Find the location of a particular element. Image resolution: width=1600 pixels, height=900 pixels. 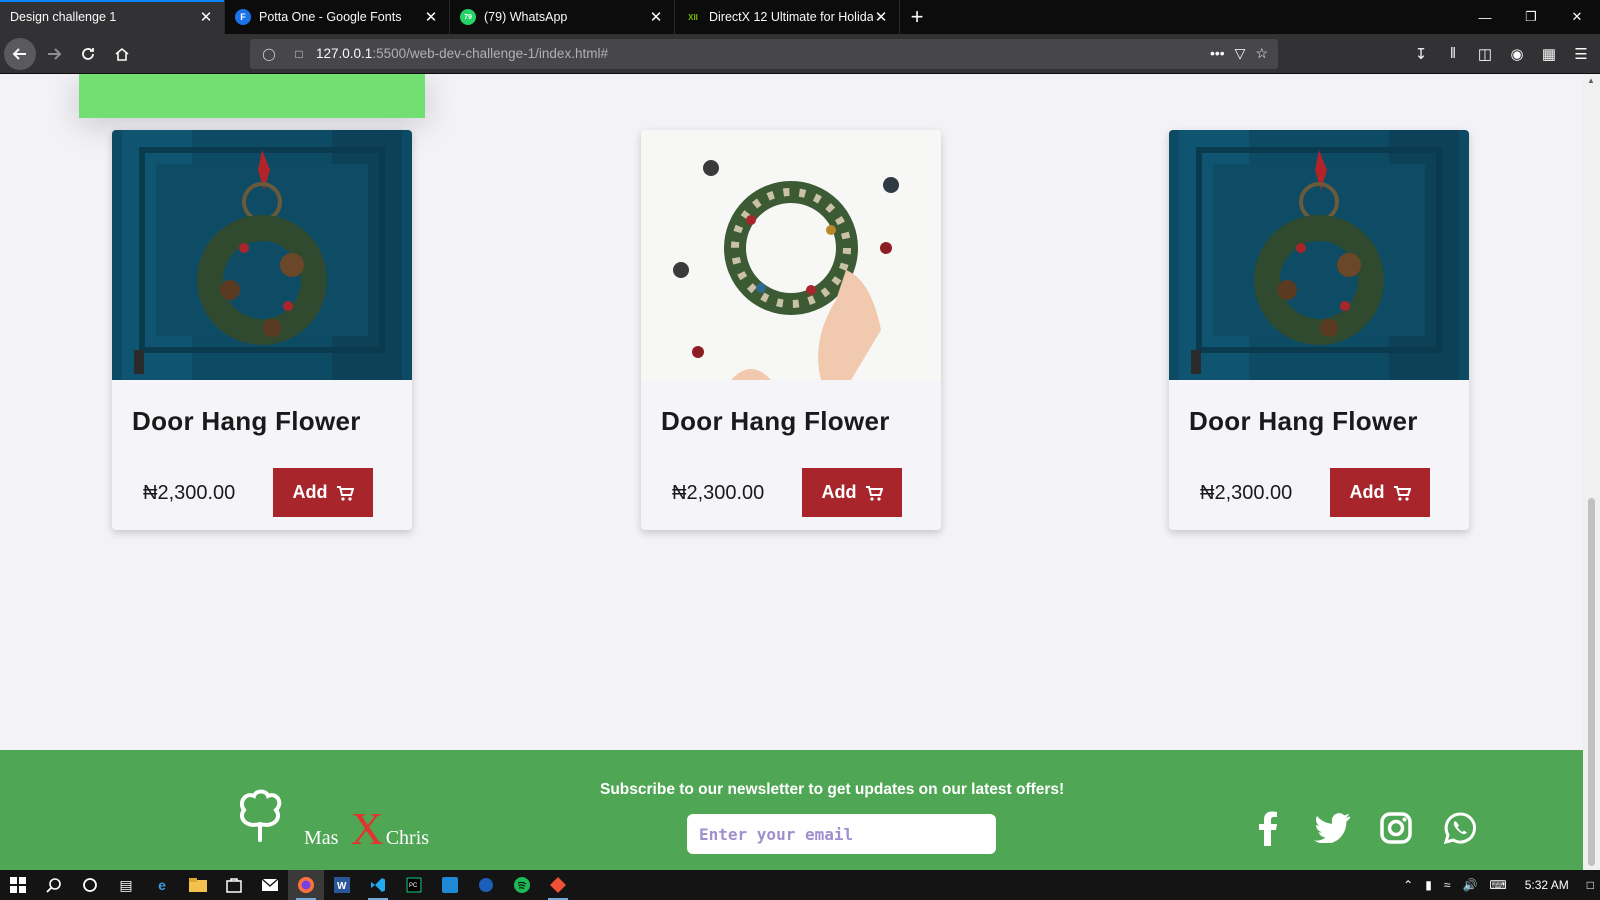

account-icon: ◉ is located at coordinates (1517, 54).